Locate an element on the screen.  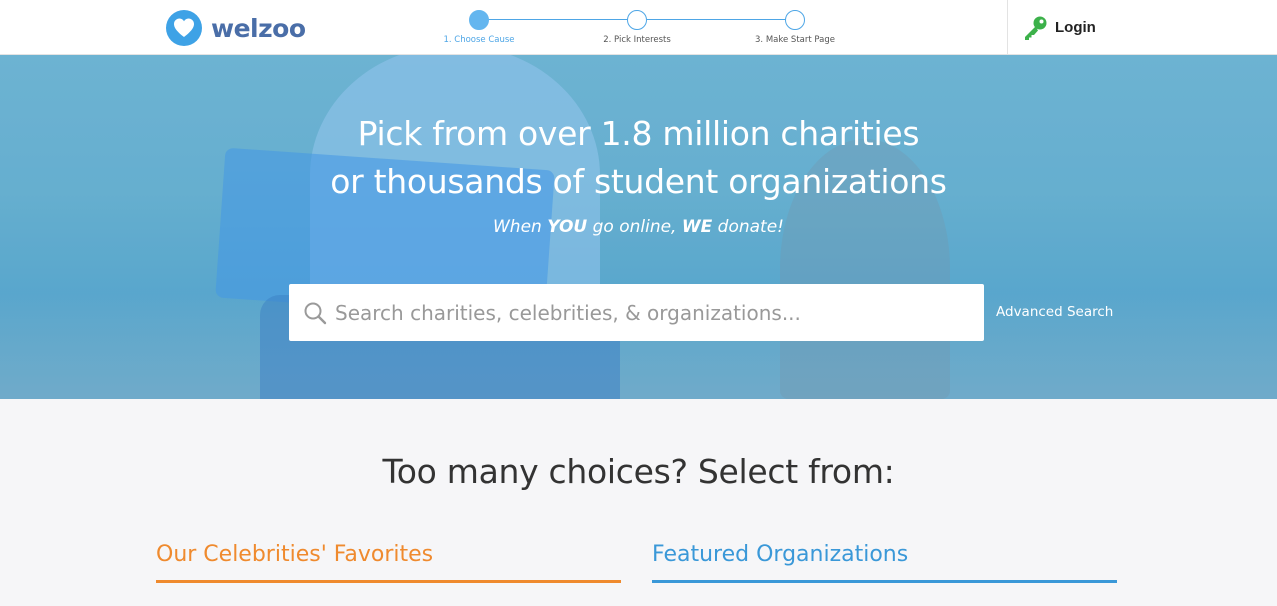
tagline-you: YOU is located at coordinates (567, 227).